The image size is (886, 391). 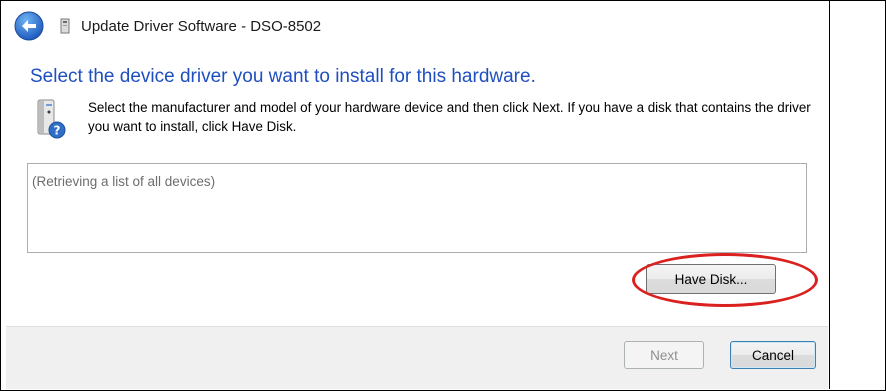 I want to click on listbox-status-text: (Retrieving a list of all devices), so click(x=124, y=181).